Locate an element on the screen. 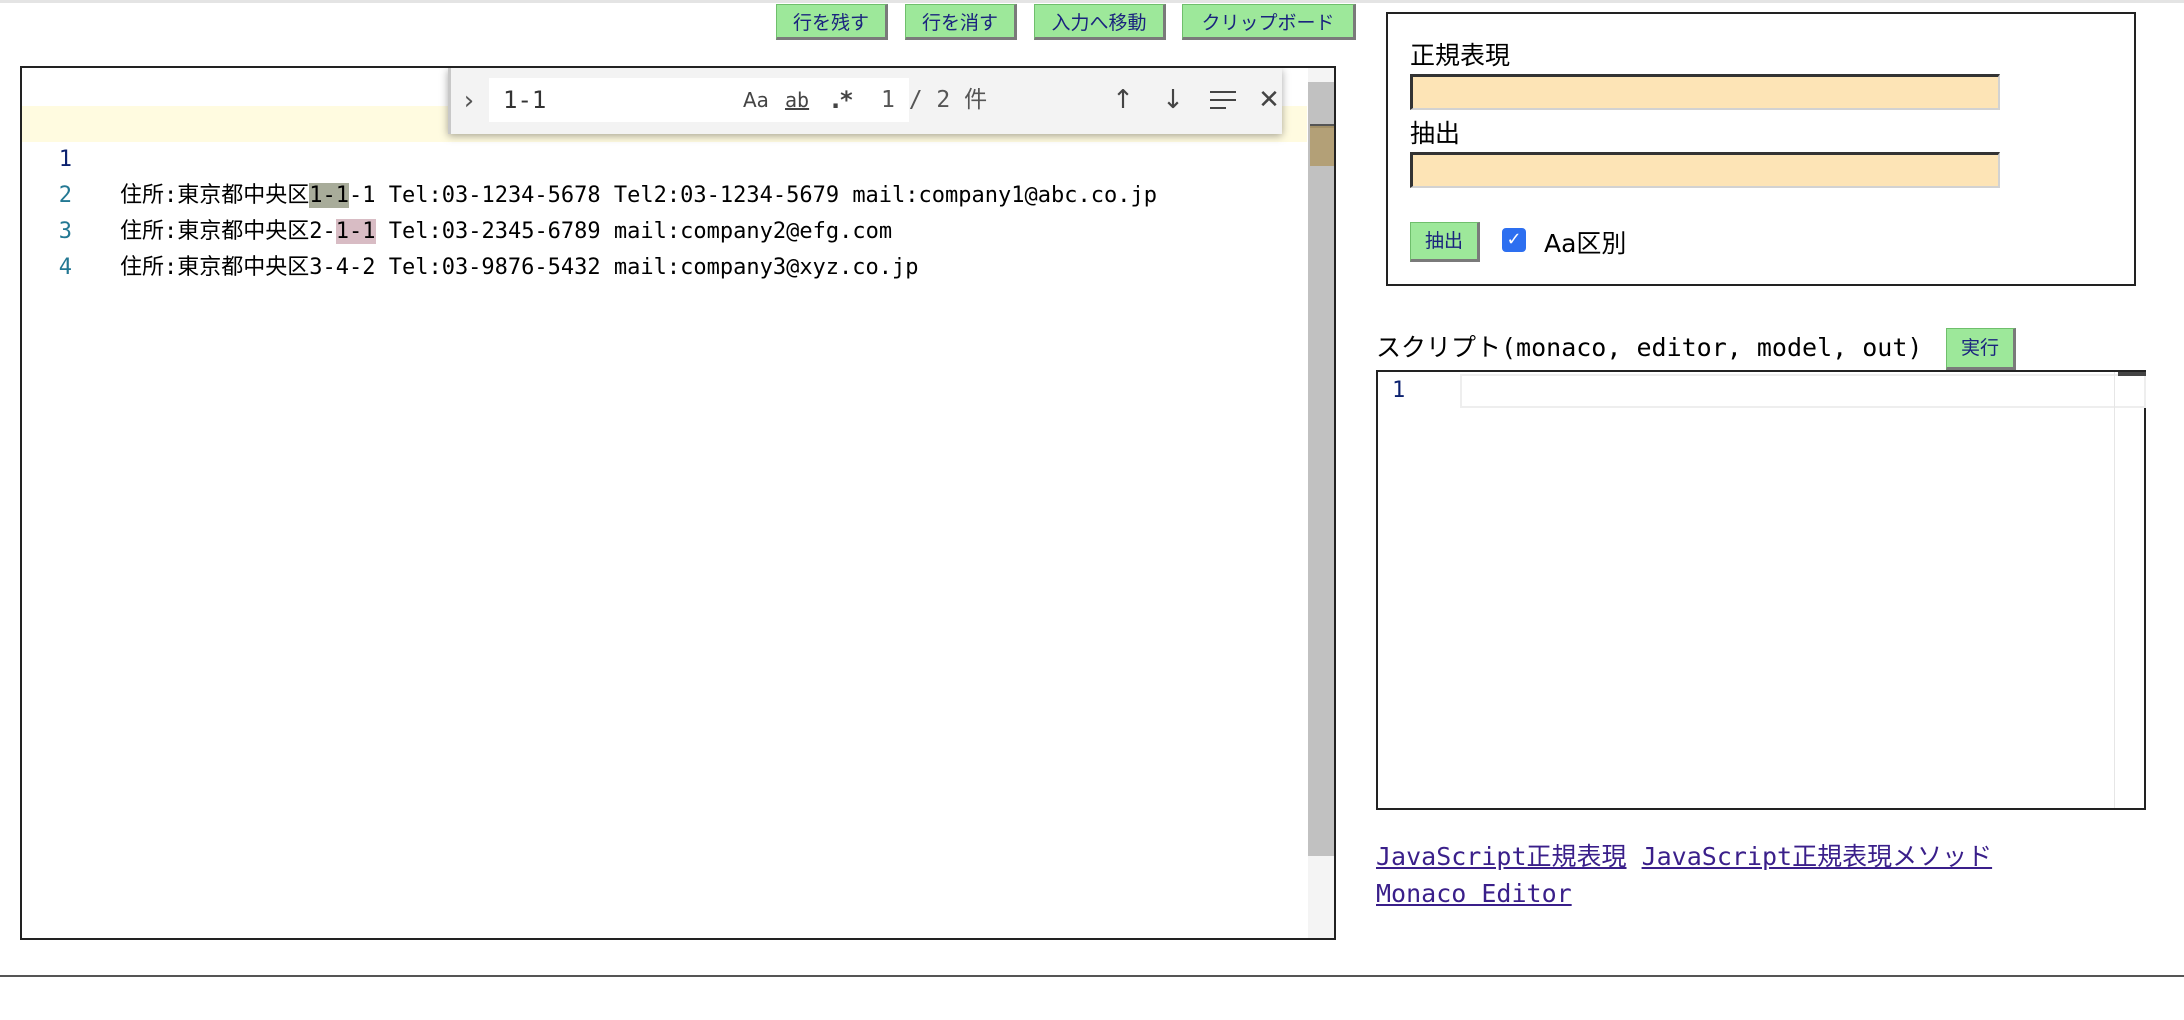 The image size is (2184, 1020). bottom-border is located at coordinates (1092, 976).